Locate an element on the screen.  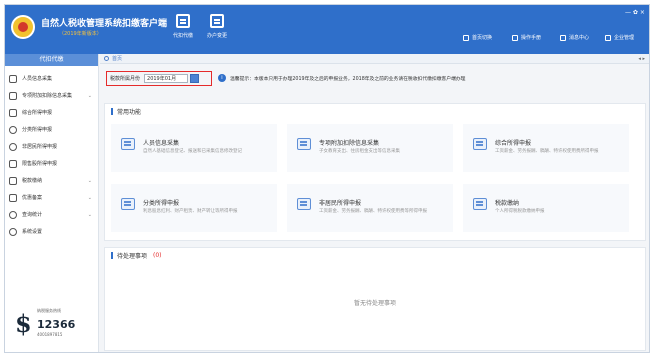
function-card-tax-payment: 税款缴纳 个人所得税税款缴纳申报 is located at coordinates (546, 208).